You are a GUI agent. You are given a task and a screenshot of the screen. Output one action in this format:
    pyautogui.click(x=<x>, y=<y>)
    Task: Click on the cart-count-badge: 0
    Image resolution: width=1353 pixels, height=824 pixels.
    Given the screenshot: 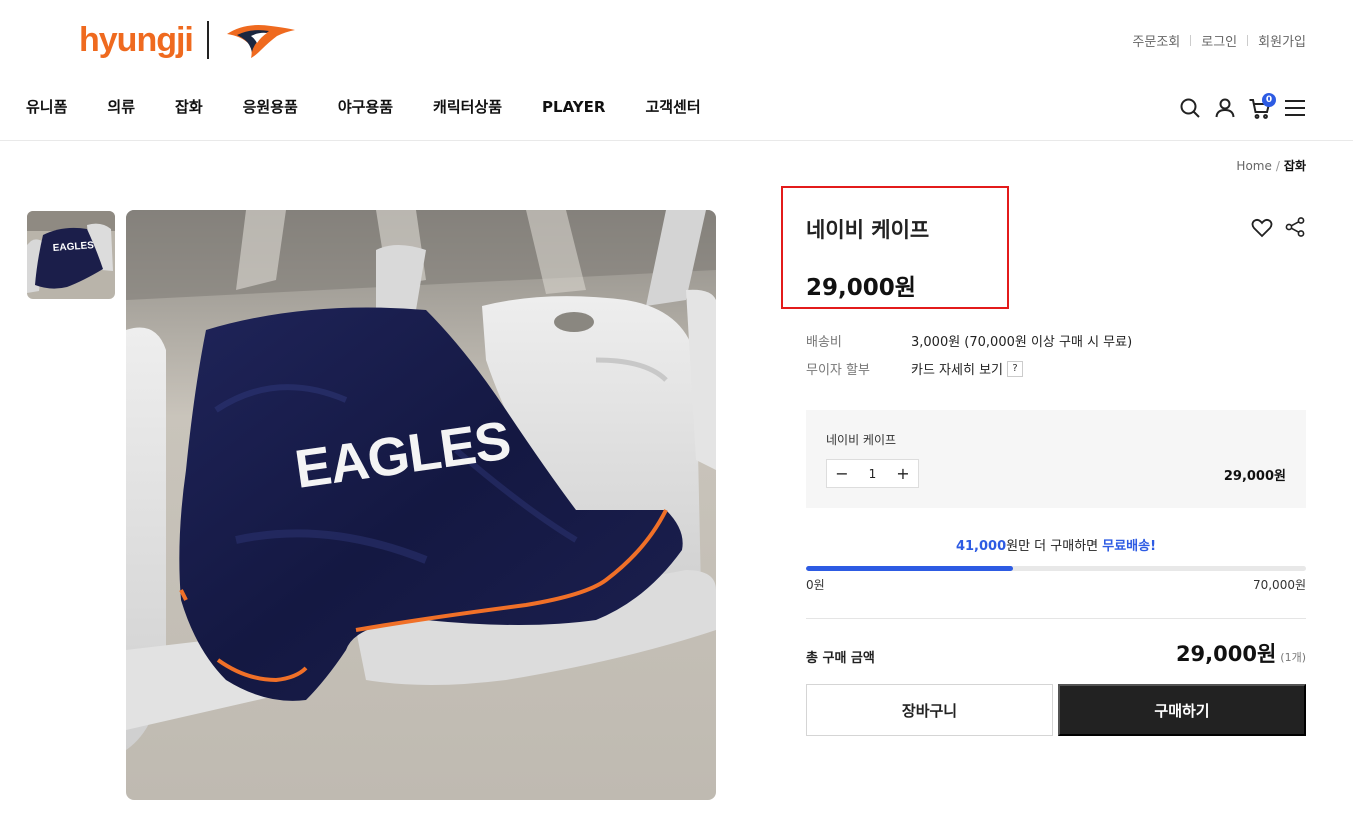 What is the action you would take?
    pyautogui.click(x=1269, y=100)
    